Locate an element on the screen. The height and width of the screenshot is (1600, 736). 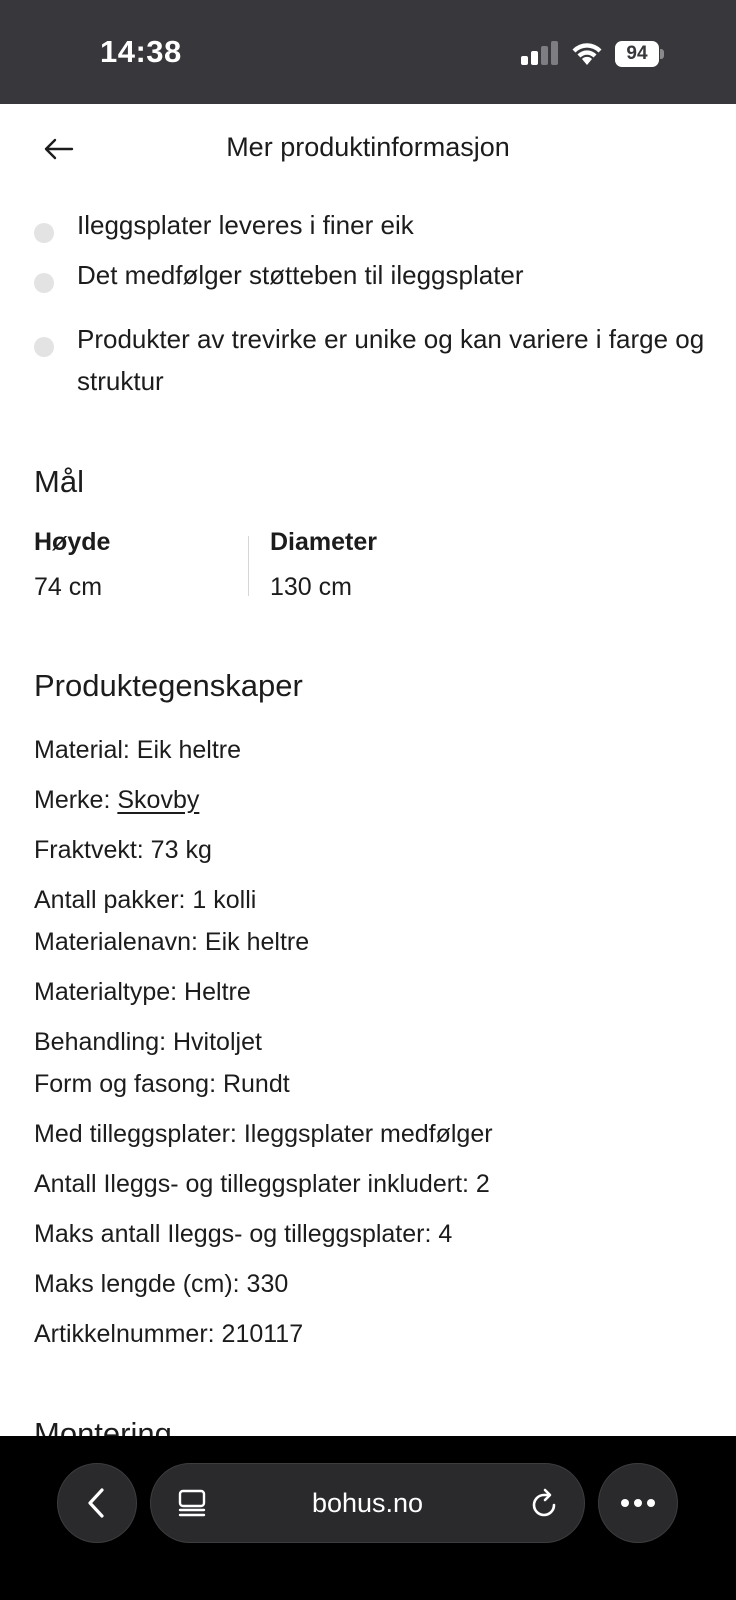
property-freight-weight: Fraktvekt: 73 kg is located at coordinates (123, 850).